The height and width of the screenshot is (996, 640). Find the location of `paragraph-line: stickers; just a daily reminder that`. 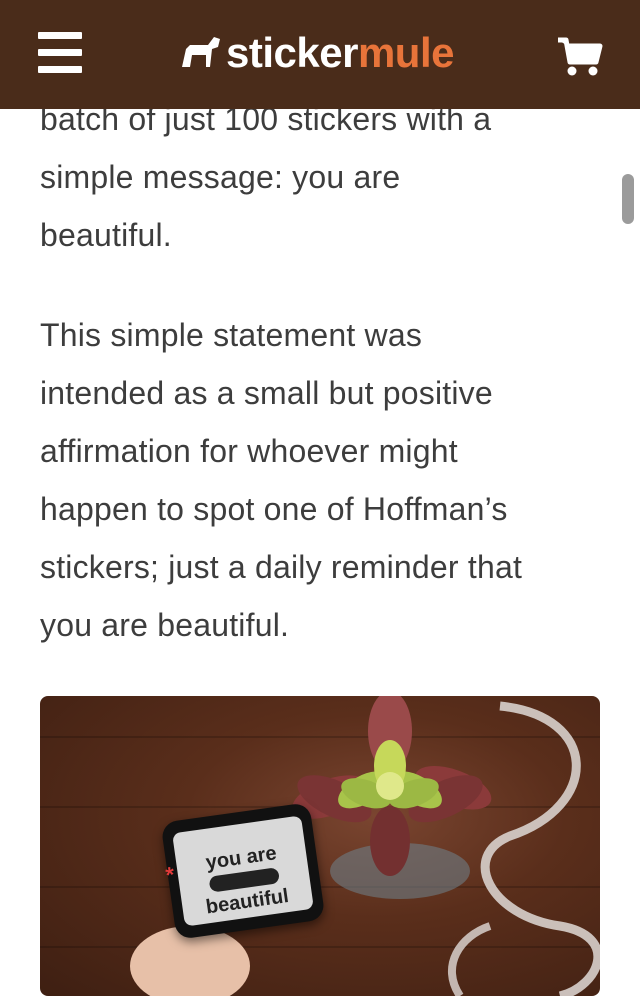

paragraph-line: stickers; just a daily reminder that is located at coordinates (281, 567).